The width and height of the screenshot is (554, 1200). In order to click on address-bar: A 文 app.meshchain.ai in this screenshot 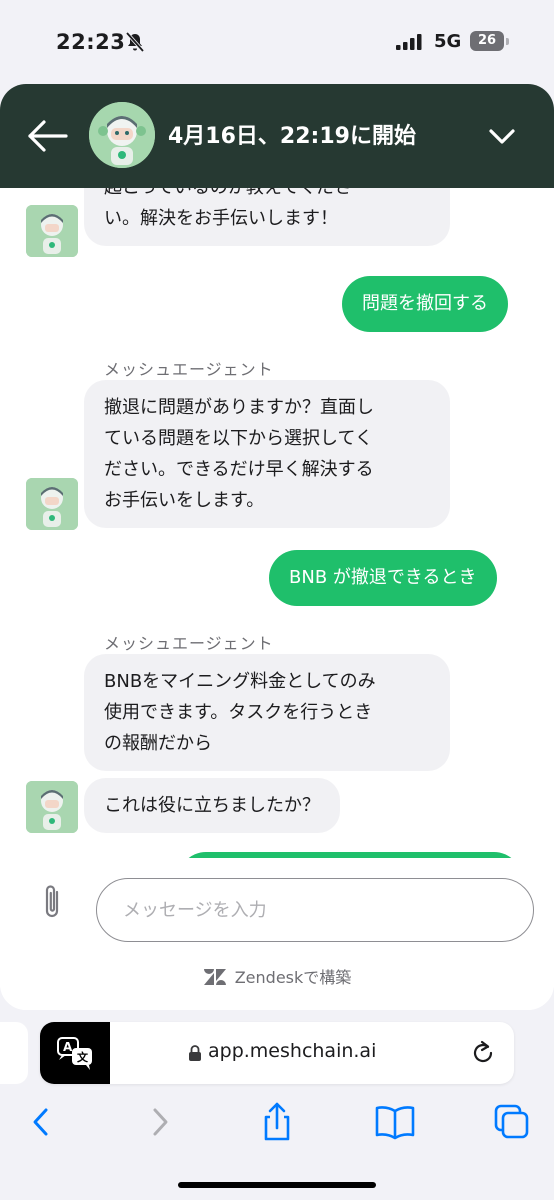, I will do `click(277, 1053)`.